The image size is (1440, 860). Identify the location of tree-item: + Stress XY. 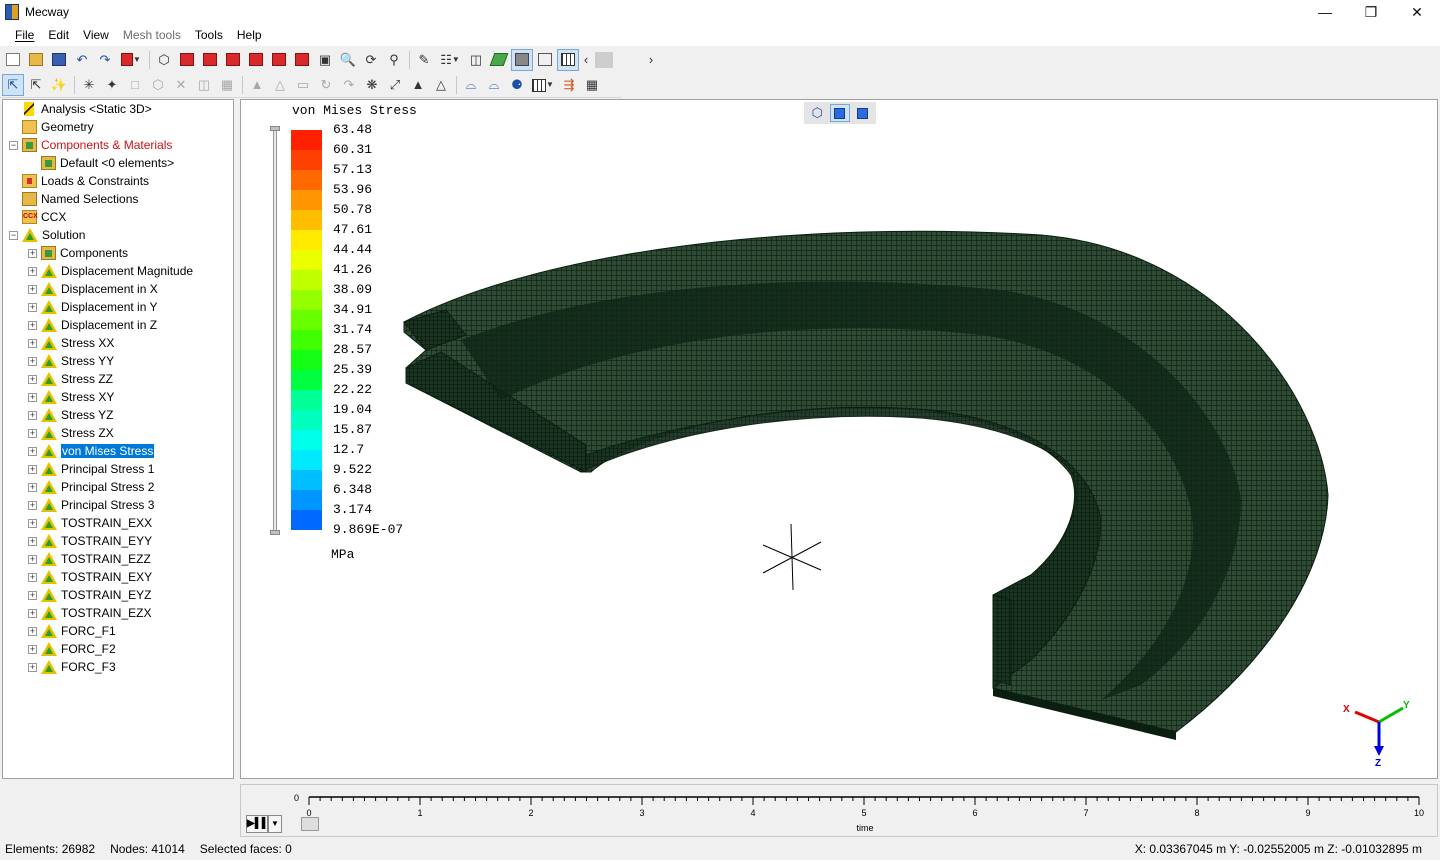
(71, 397).